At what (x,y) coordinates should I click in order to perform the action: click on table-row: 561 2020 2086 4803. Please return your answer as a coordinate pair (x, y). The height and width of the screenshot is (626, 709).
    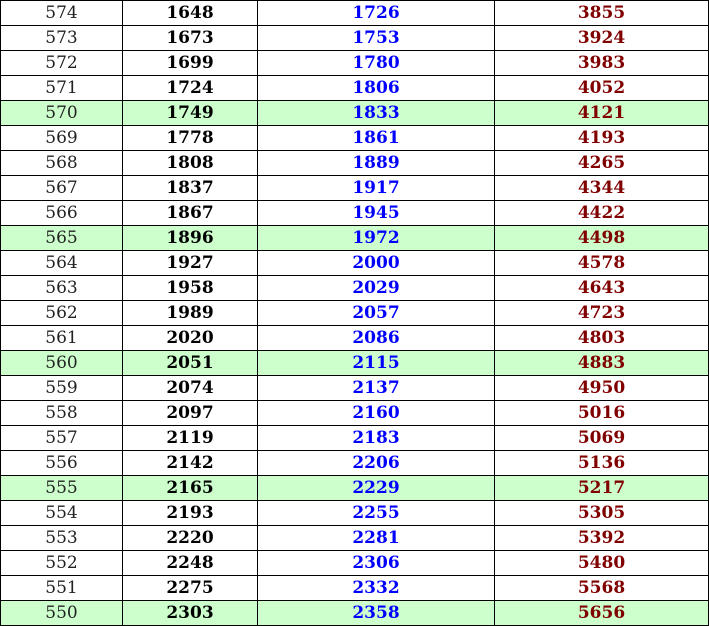
    Looking at the image, I should click on (354, 338).